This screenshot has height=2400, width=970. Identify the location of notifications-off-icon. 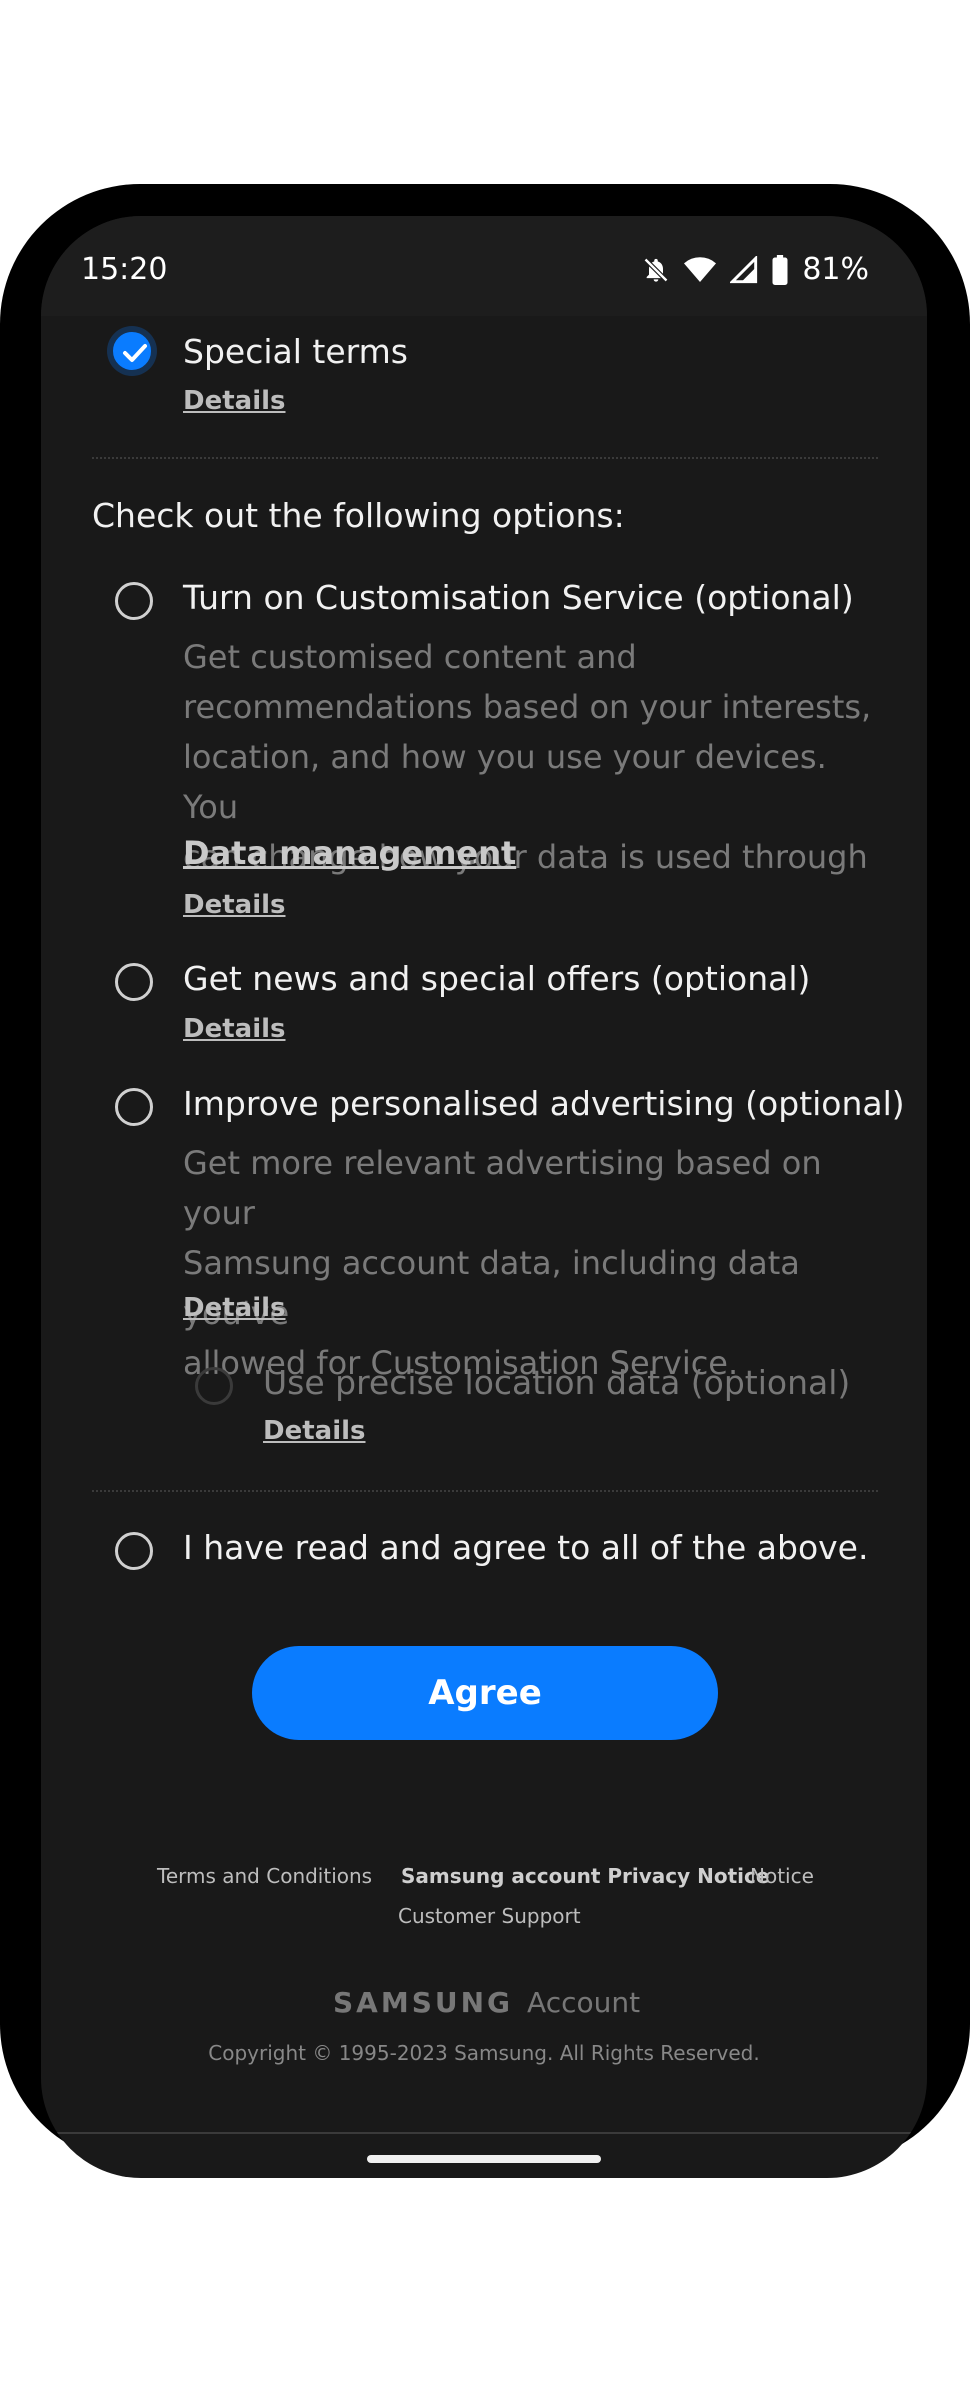
(656, 270).